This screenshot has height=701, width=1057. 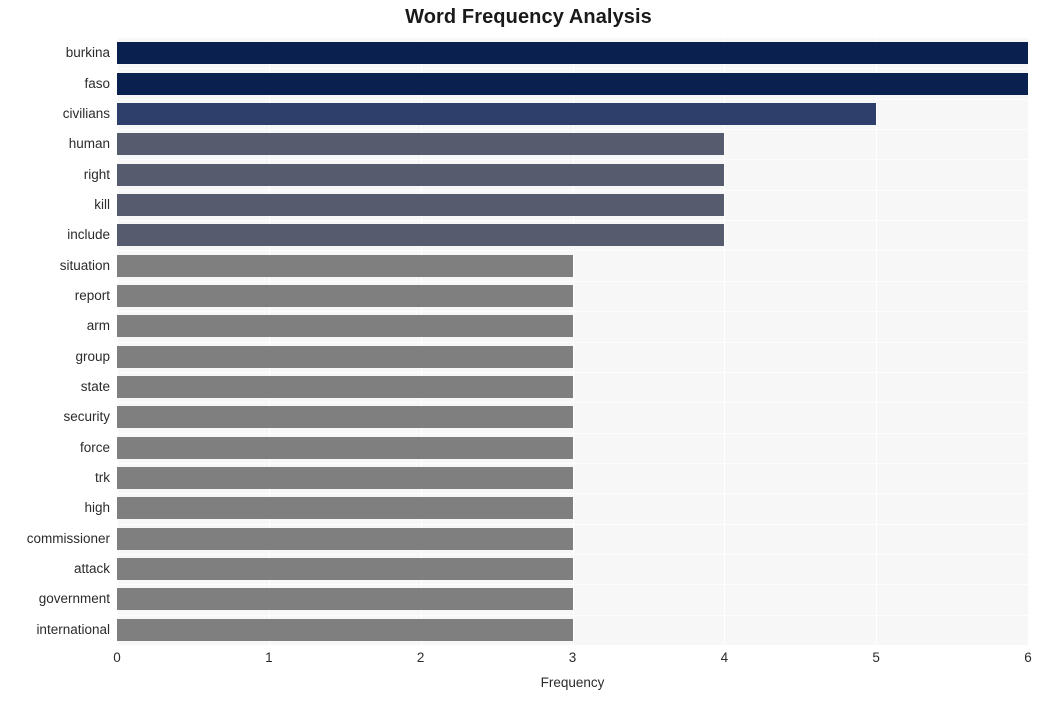 I want to click on x-axis-tick: 1, so click(x=269, y=657).